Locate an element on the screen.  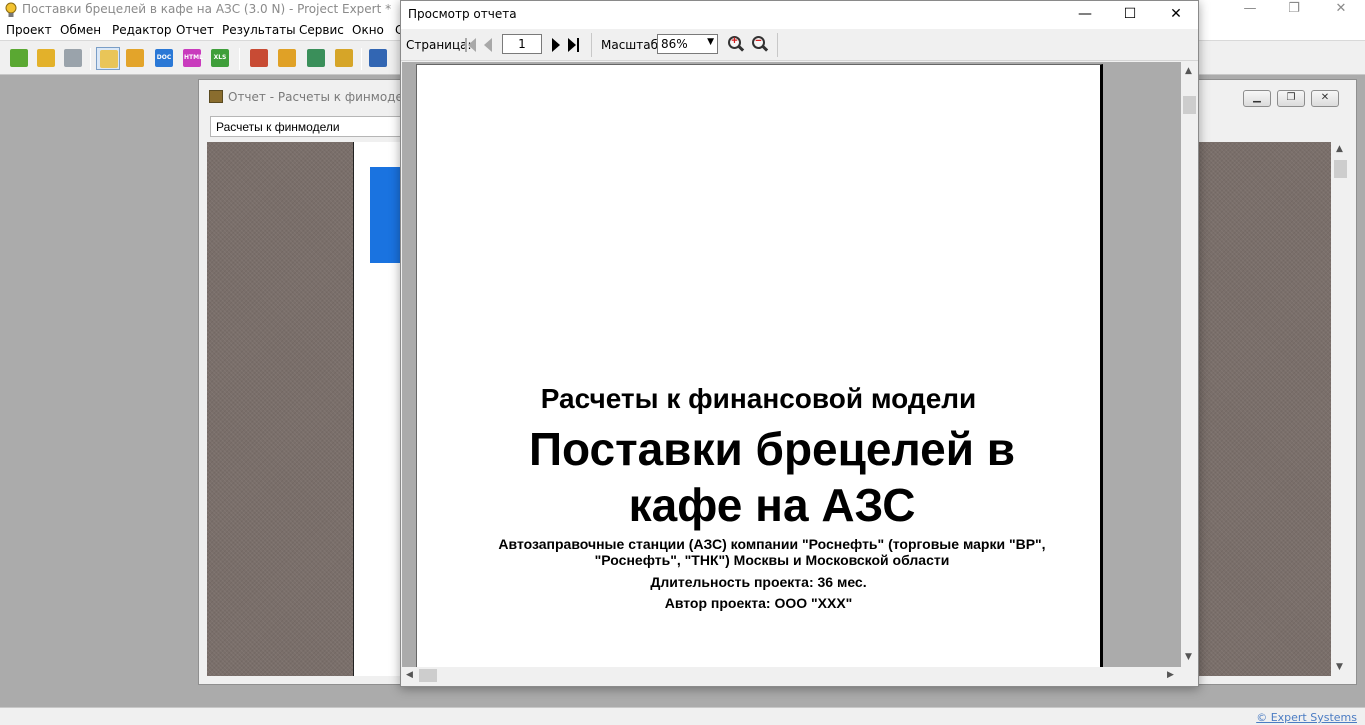
menu-results: Результаты is located at coordinates (259, 30).